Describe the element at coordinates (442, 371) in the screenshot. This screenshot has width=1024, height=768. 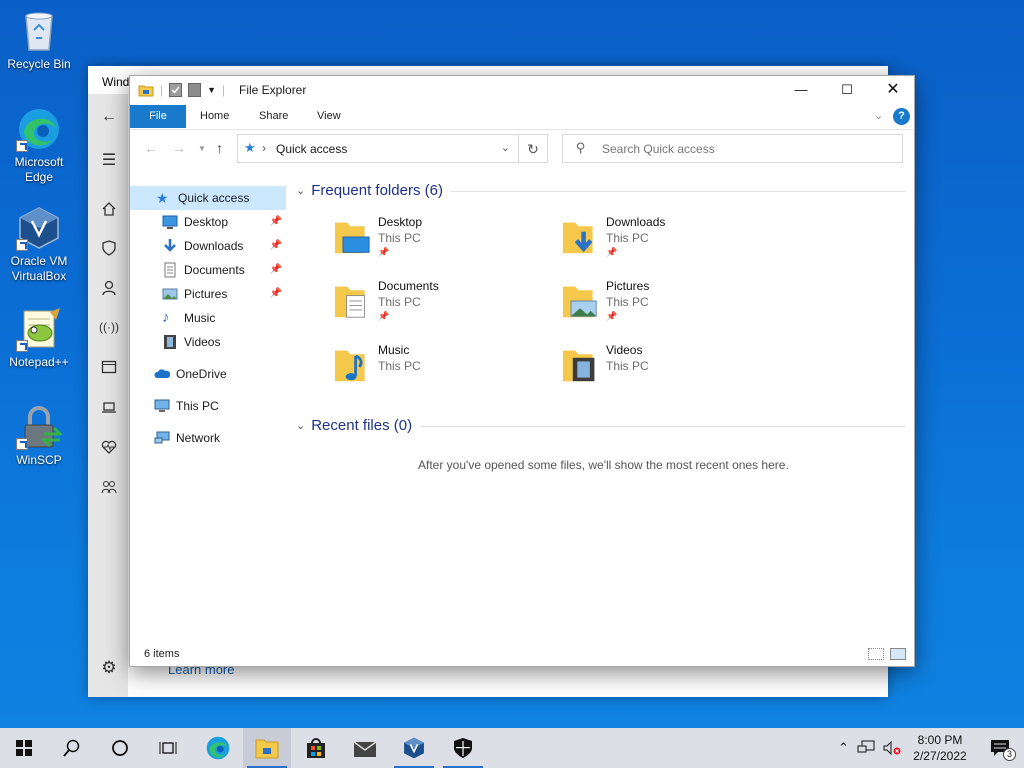
I see `folder-tile-music: Music This PC` at that location.